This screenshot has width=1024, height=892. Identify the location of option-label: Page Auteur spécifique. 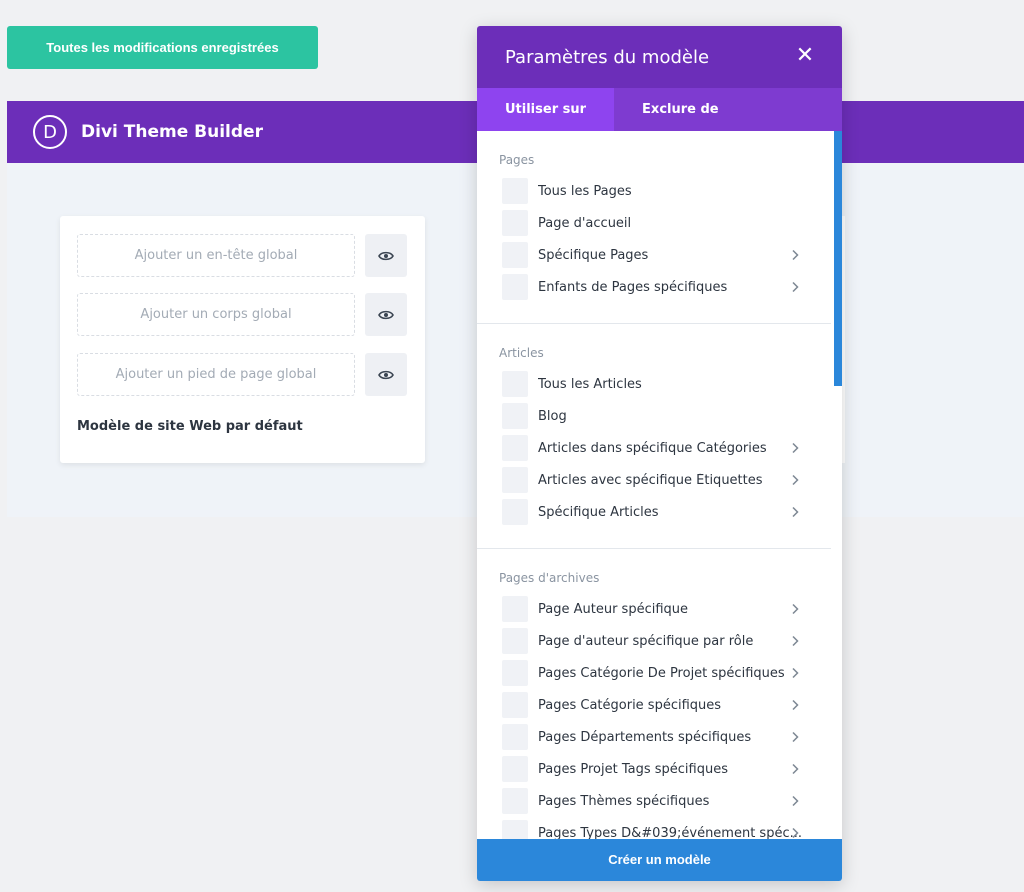
(613, 609).